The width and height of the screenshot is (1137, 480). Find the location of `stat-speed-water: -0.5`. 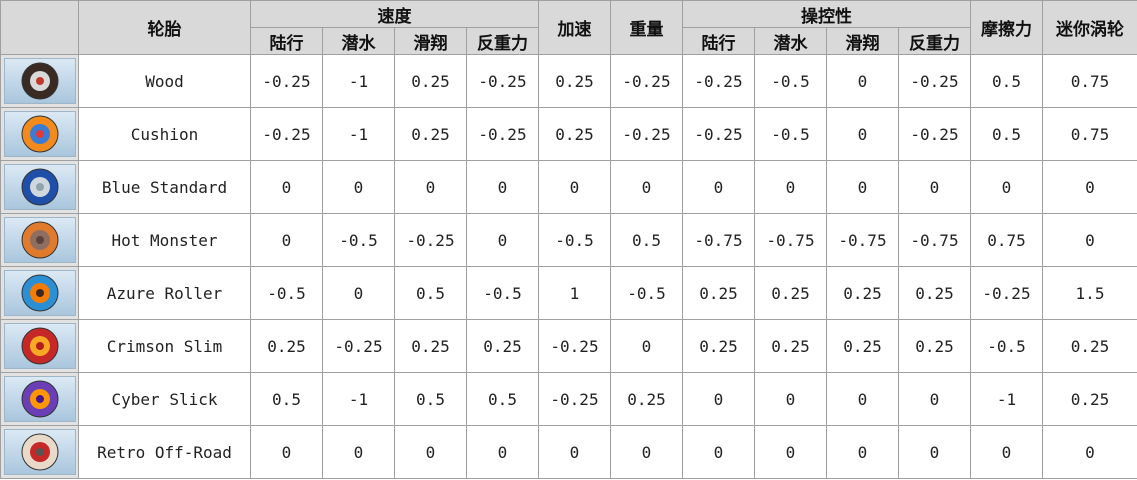

stat-speed-water: -0.5 is located at coordinates (358, 240).